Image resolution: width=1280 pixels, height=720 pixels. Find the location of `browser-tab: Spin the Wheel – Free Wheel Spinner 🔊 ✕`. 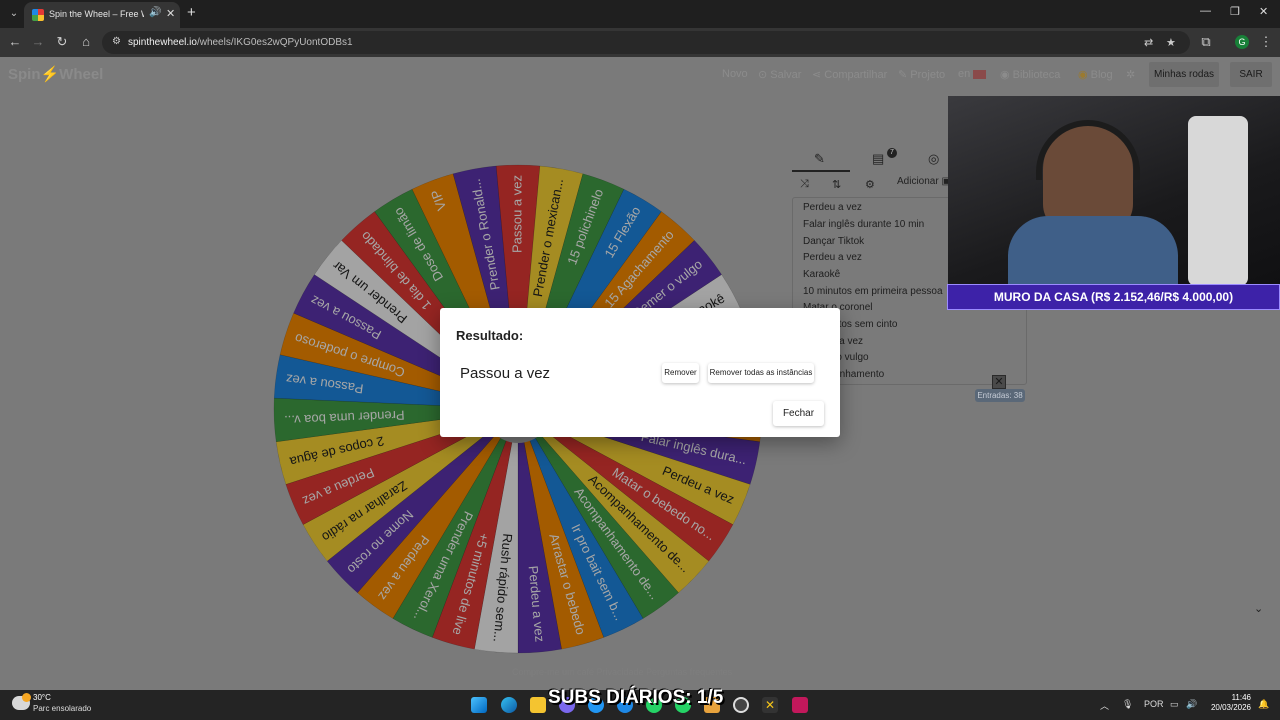

browser-tab: Spin the Wheel – Free Wheel Spinner 🔊 ✕ is located at coordinates (102, 15).